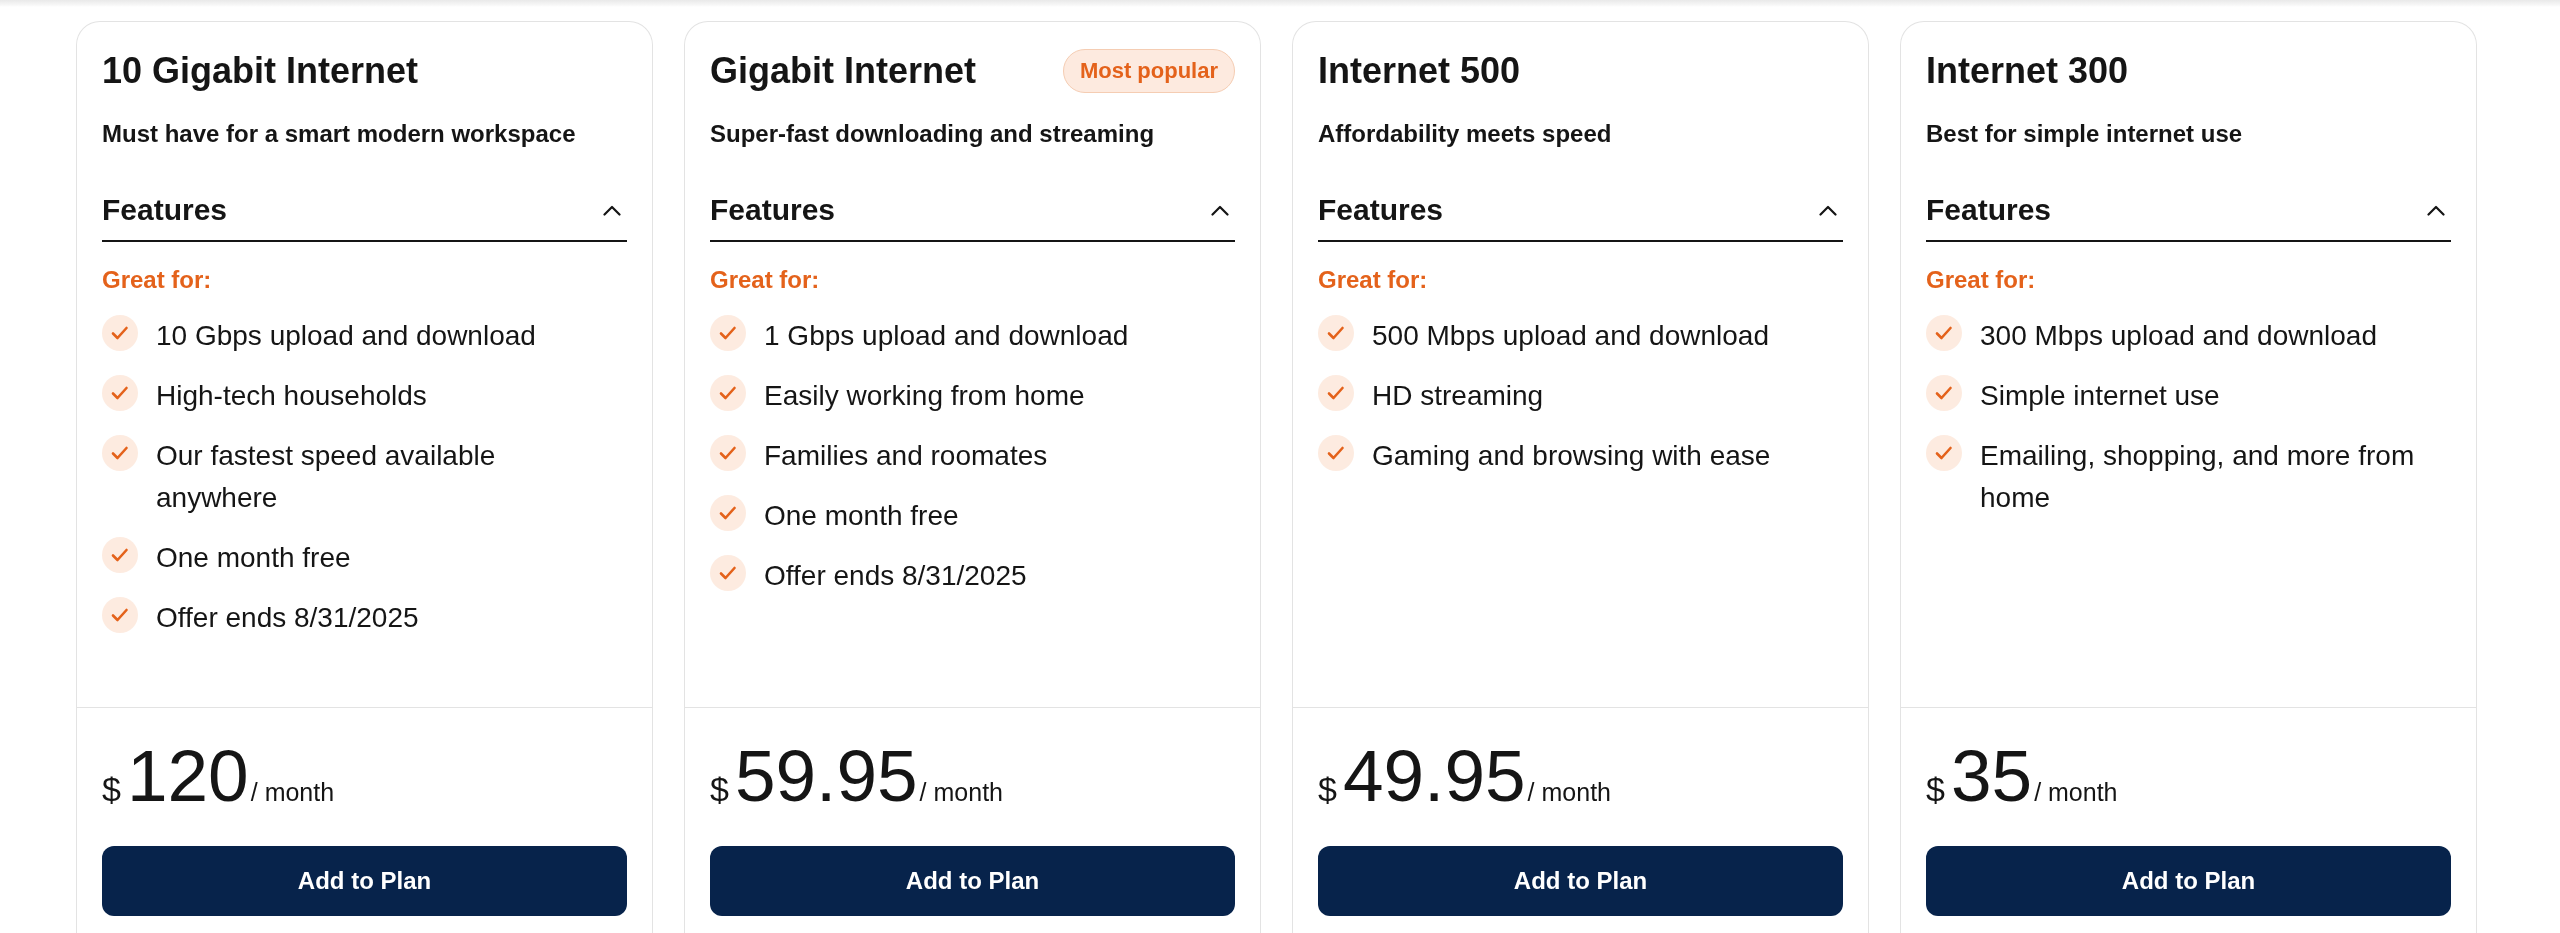  What do you see at coordinates (291, 396) in the screenshot?
I see `feature-text: High-tech households` at bounding box center [291, 396].